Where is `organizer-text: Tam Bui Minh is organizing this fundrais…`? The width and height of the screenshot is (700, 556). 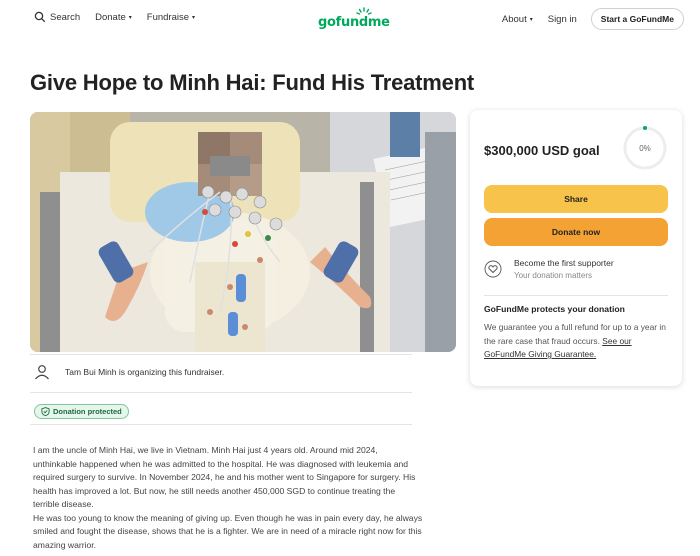 organizer-text: Tam Bui Minh is organizing this fundrais… is located at coordinates (145, 372).